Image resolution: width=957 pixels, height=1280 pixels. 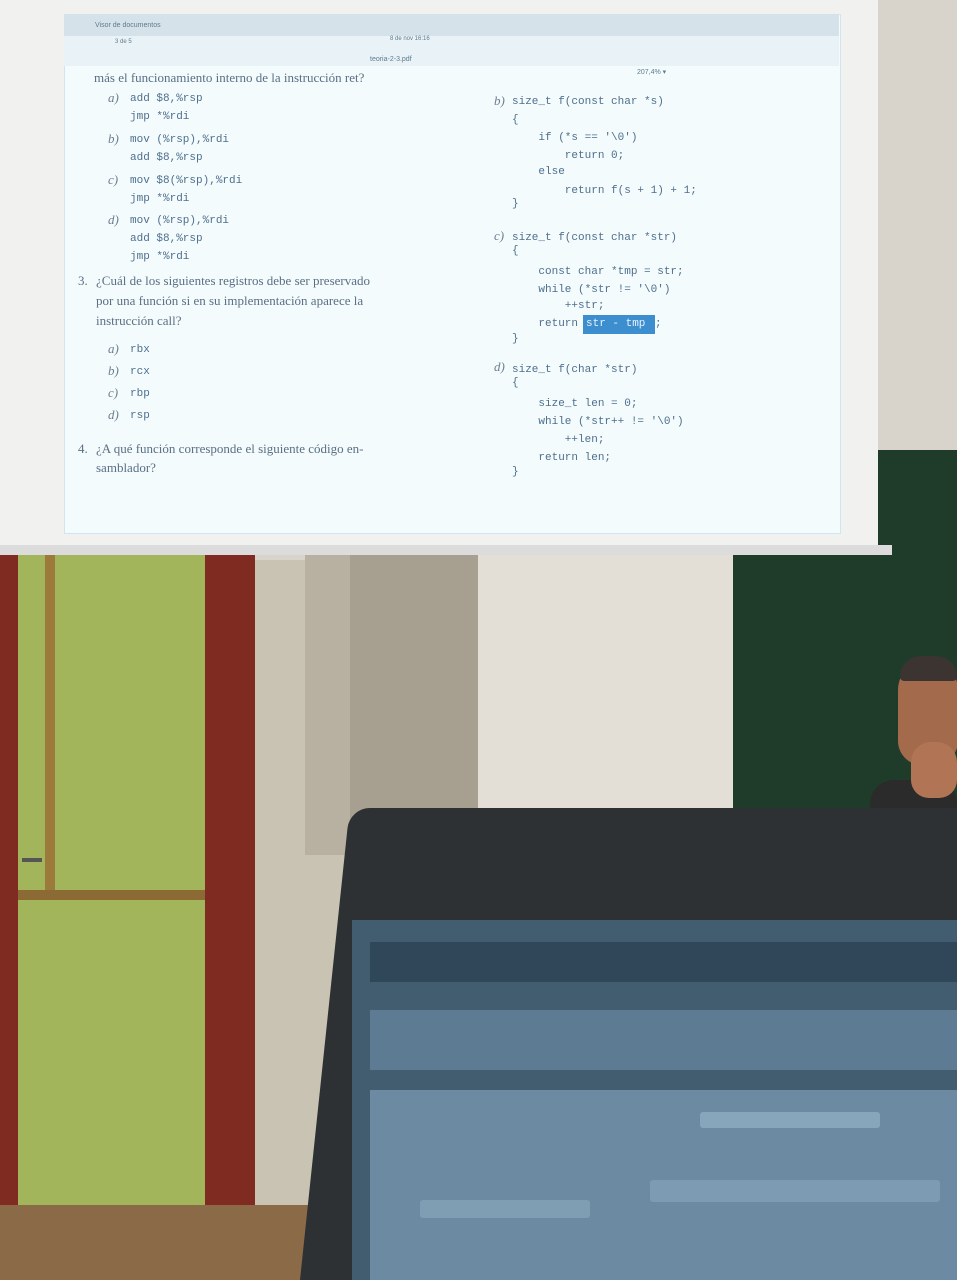 What do you see at coordinates (558, 440) in the screenshot?
I see `d-code-line-5: ++len;` at bounding box center [558, 440].